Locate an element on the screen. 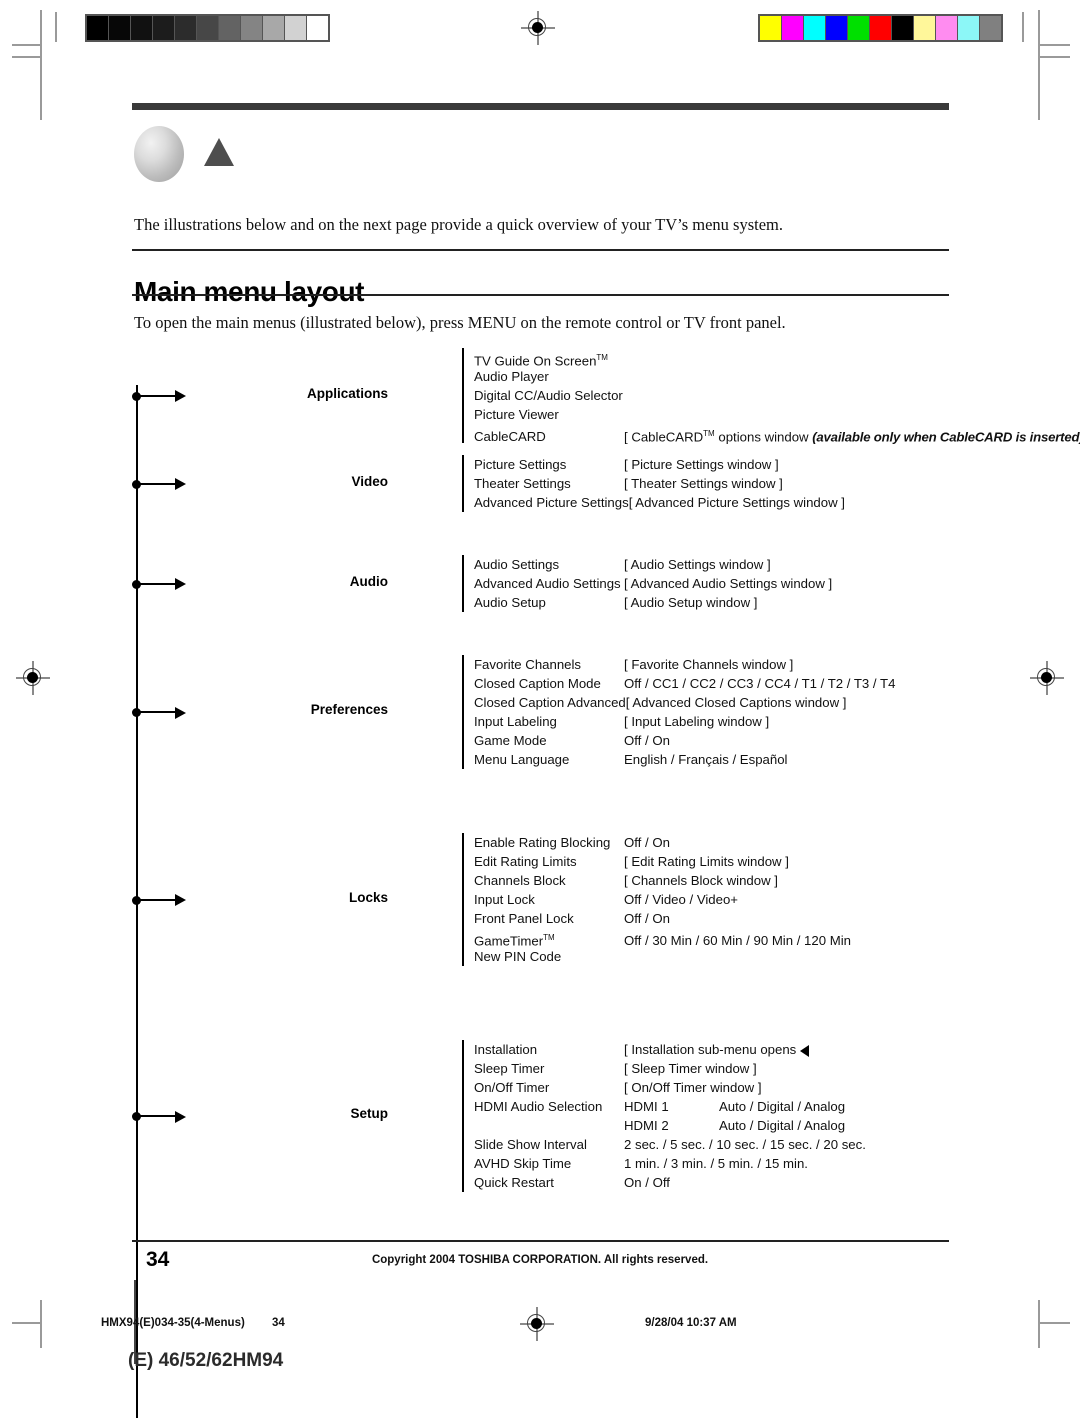 The image size is (1080, 1418). menu-item-label: Edit Rating Limits is located at coordinates (525, 861).